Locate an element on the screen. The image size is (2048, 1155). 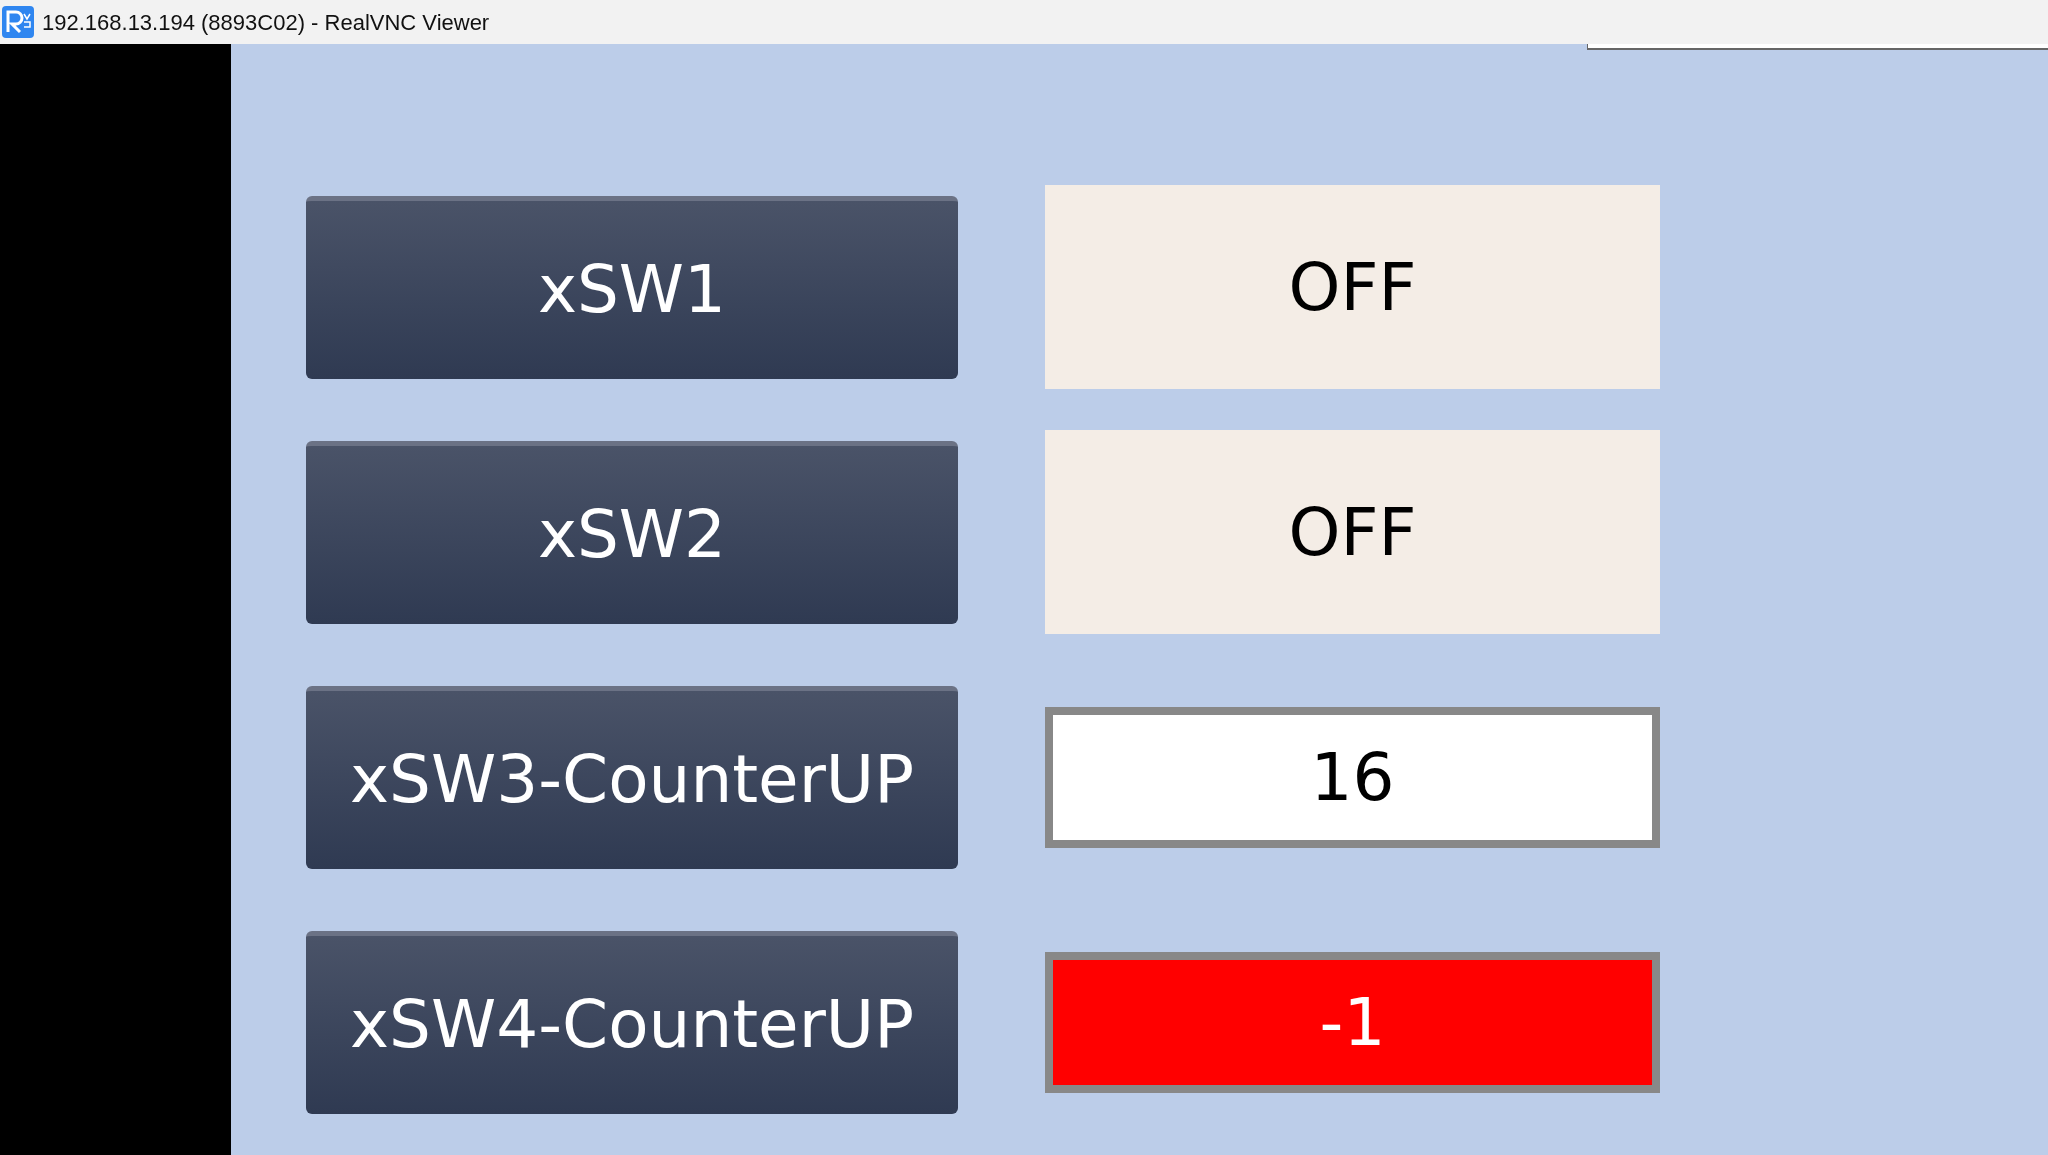
value-display: -1 is located at coordinates (1352, 1022).